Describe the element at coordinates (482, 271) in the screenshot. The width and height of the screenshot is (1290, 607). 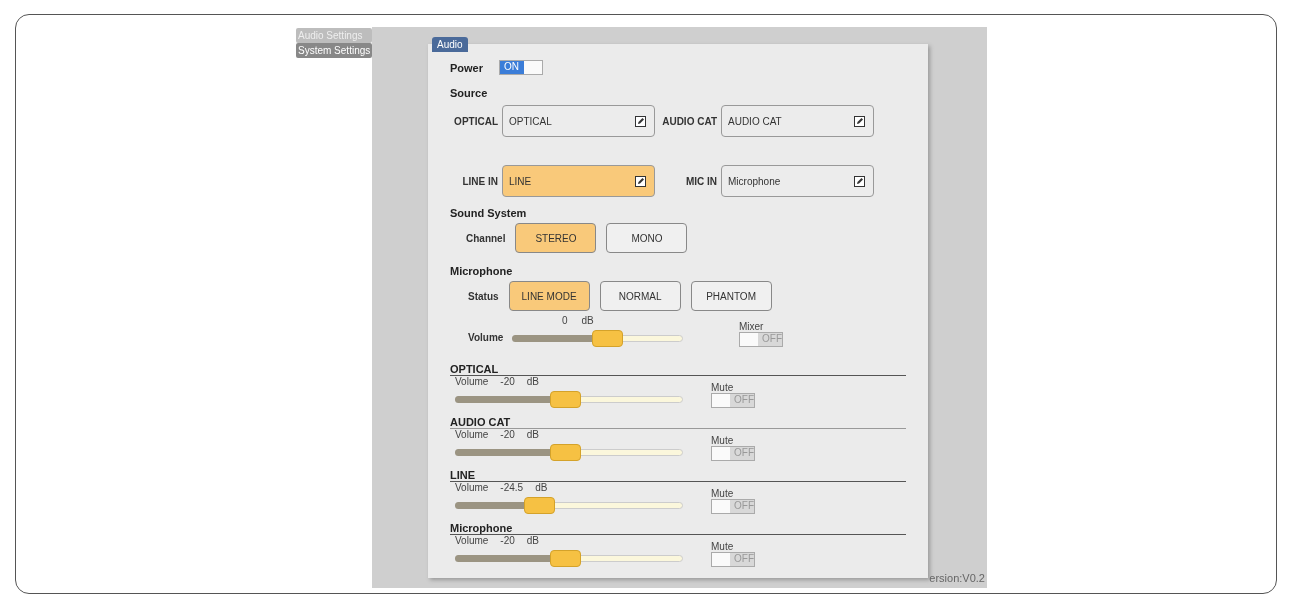
I see `section-title: Microphone` at that location.